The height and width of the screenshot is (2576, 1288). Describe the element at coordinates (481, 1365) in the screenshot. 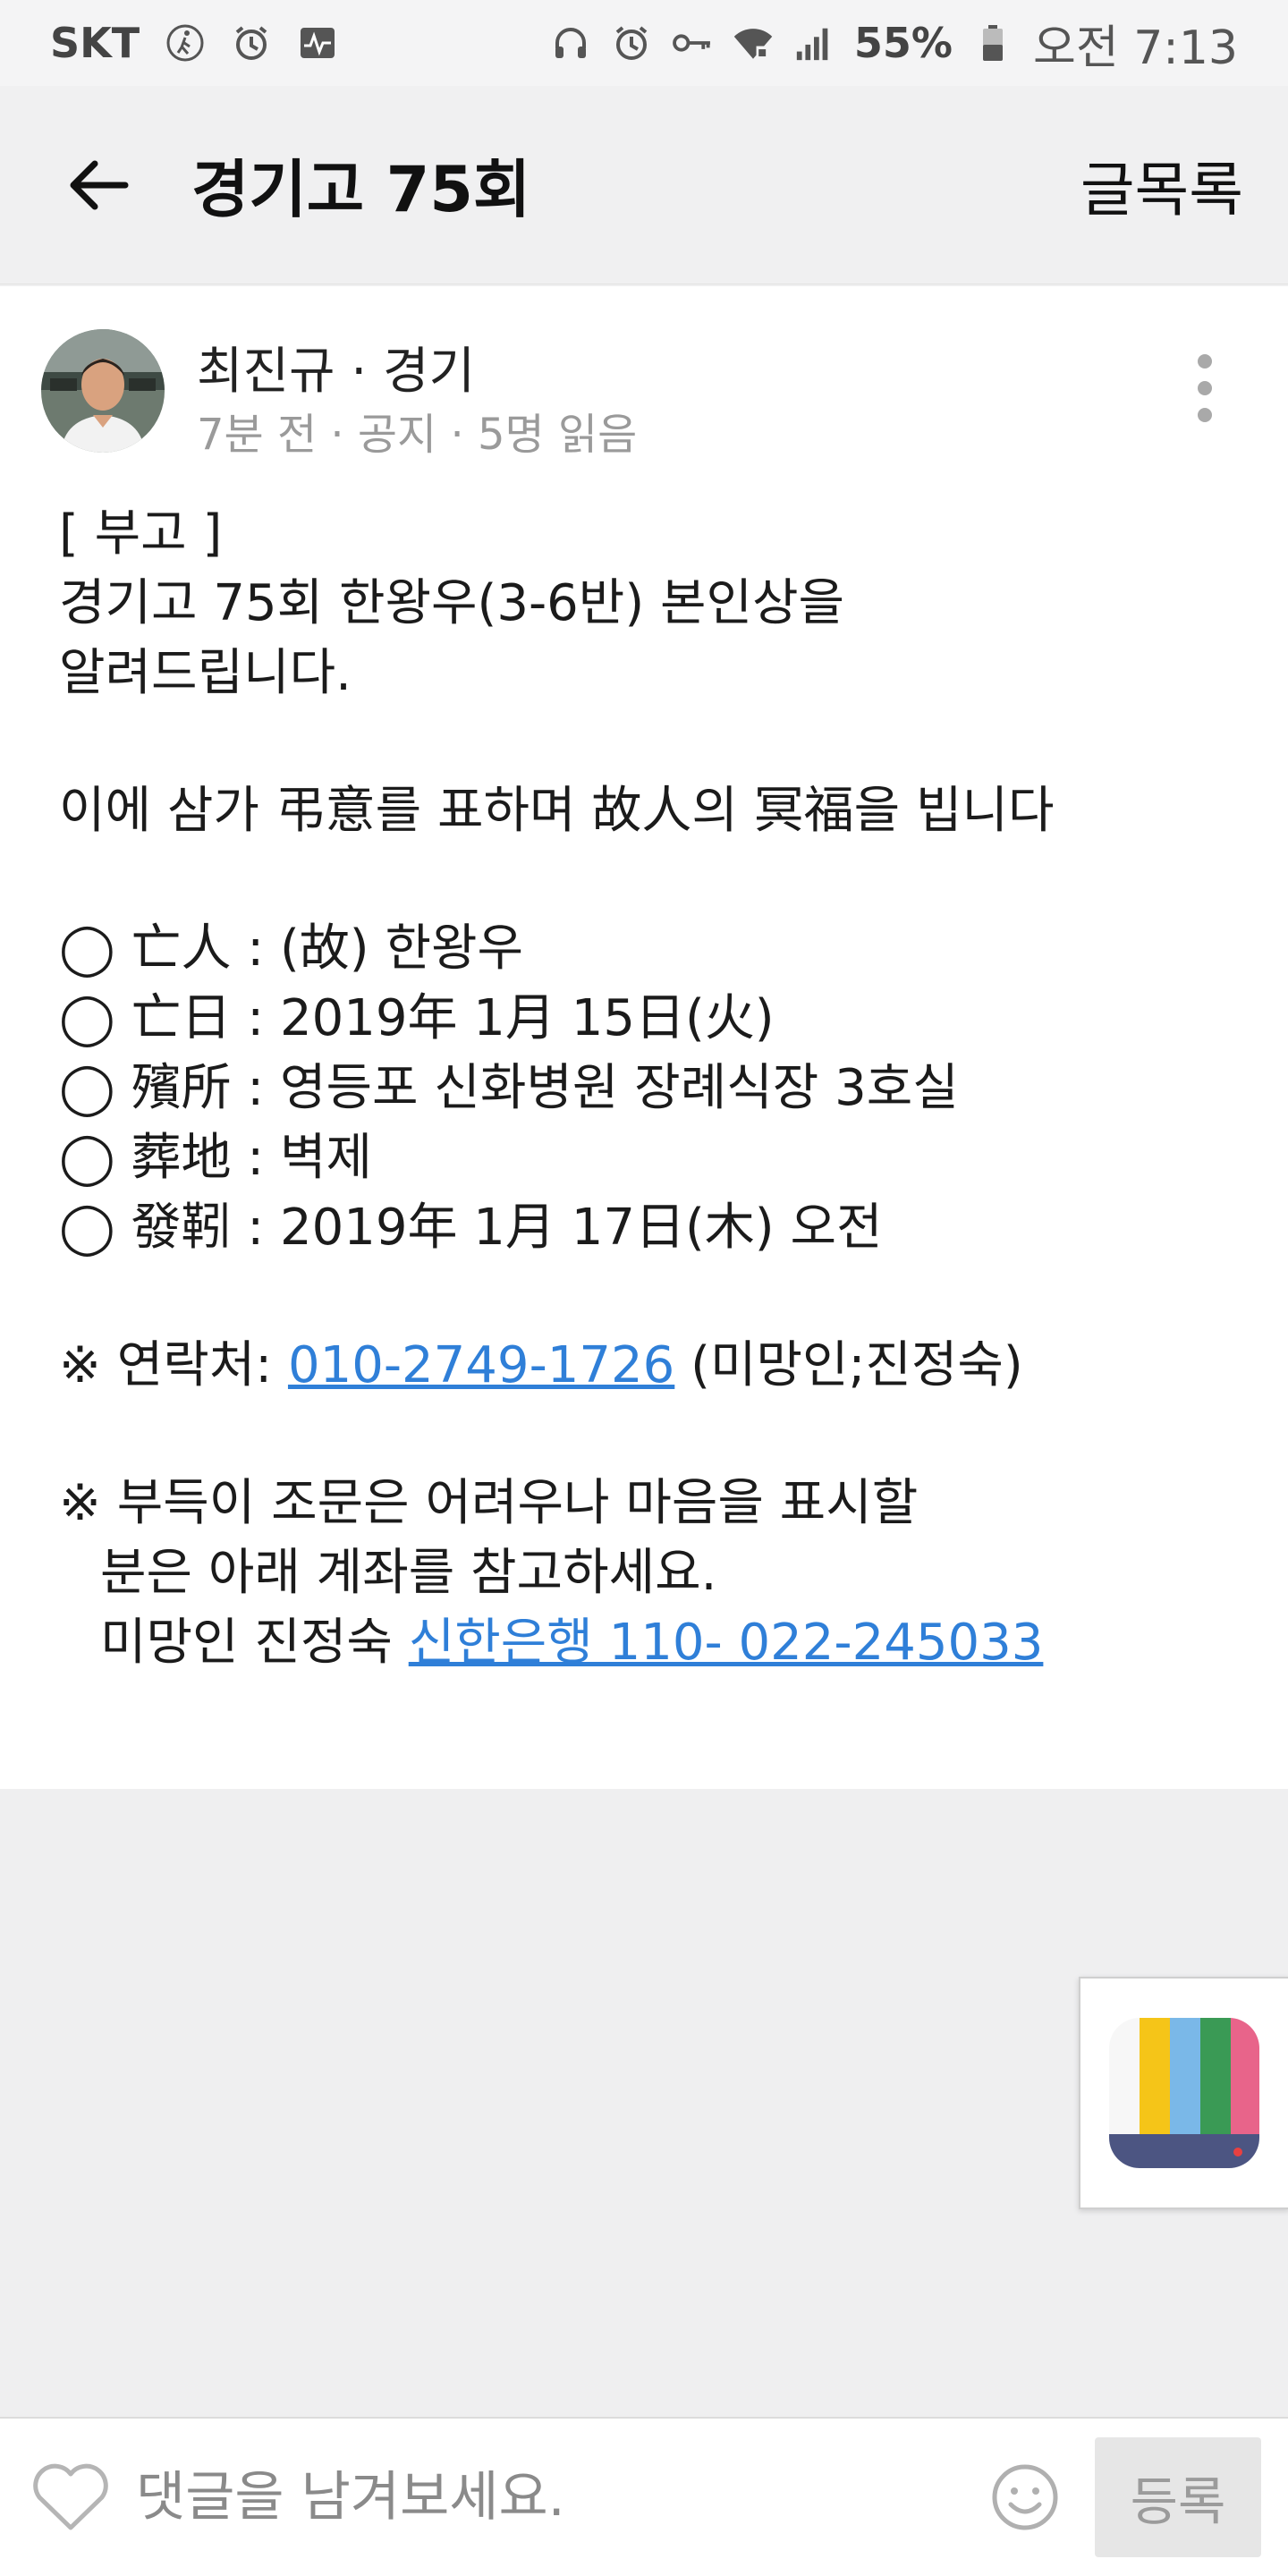

I see `phone-link: 010-2749-1726` at that location.